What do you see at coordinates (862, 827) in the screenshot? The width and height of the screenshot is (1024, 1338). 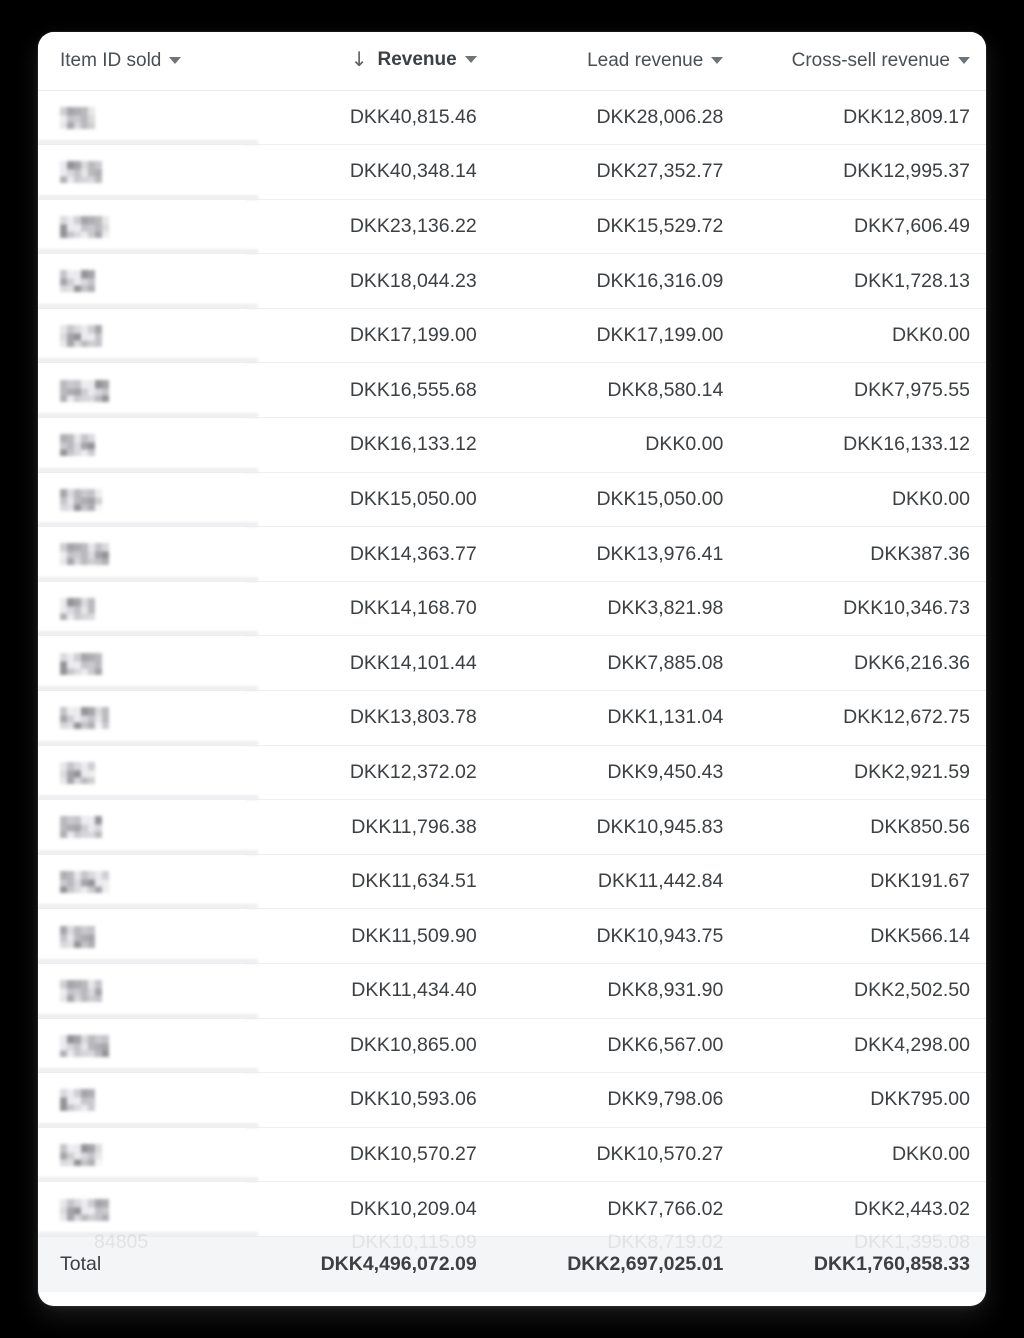 I see `cell-cross-sell-revenue: DKK850.56` at bounding box center [862, 827].